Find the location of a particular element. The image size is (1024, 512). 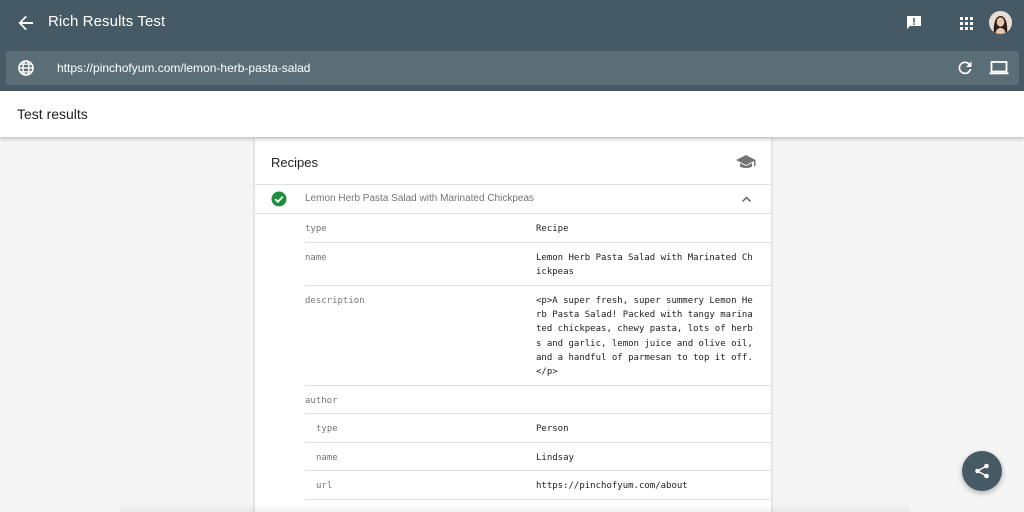

share-icon is located at coordinates (982, 471).